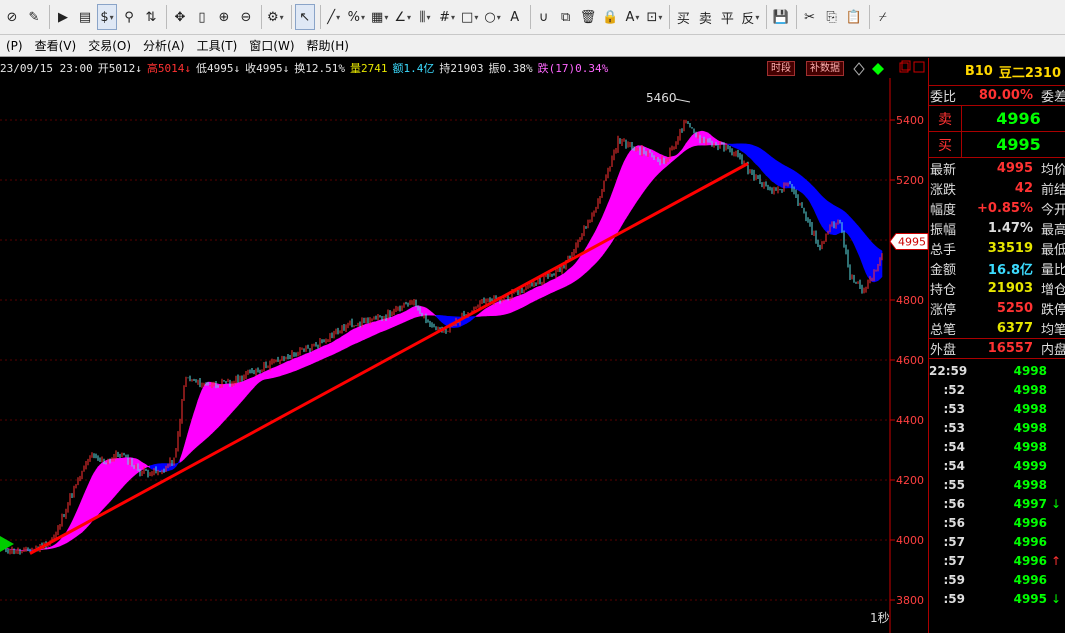 Image resolution: width=1065 pixels, height=633 pixels. I want to click on dollar-icon: $, so click(107, 17).